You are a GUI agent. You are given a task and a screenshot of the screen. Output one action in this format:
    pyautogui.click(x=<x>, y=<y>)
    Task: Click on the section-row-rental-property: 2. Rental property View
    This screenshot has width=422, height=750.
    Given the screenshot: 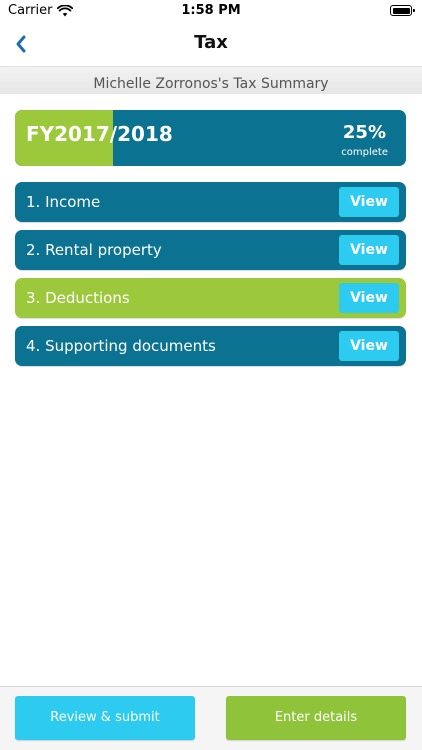 What is the action you would take?
    pyautogui.click(x=210, y=250)
    